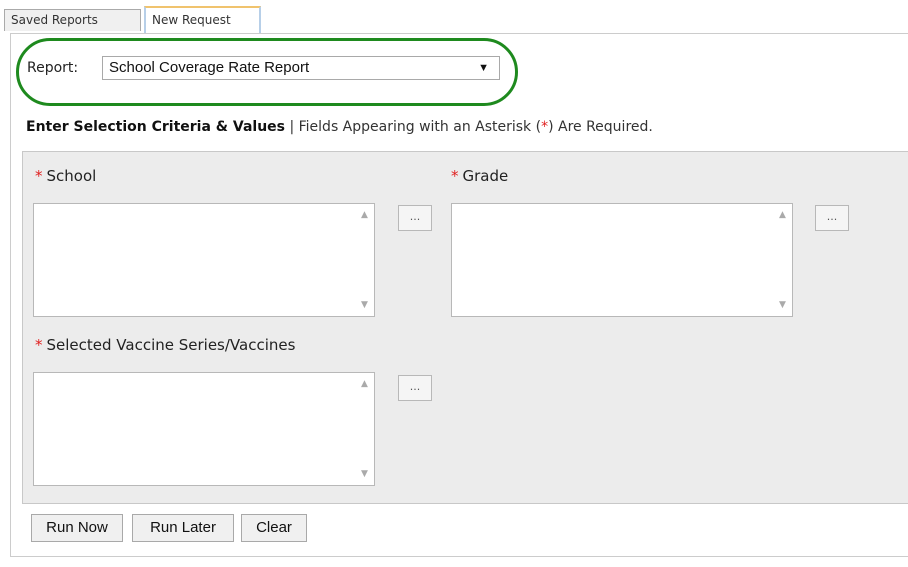  What do you see at coordinates (204, 429) in the screenshot?
I see `vaccine-listbox: ▲ ▼` at bounding box center [204, 429].